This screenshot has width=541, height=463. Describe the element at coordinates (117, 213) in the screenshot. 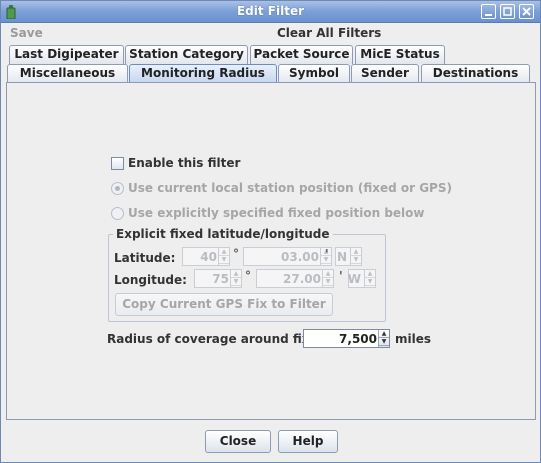

I see `use-explicit-position-radio` at that location.